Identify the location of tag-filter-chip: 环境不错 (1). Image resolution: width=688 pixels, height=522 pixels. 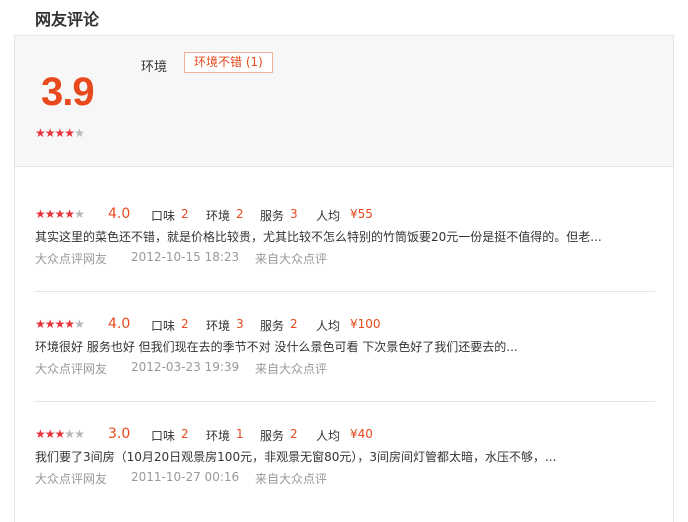
(228, 62).